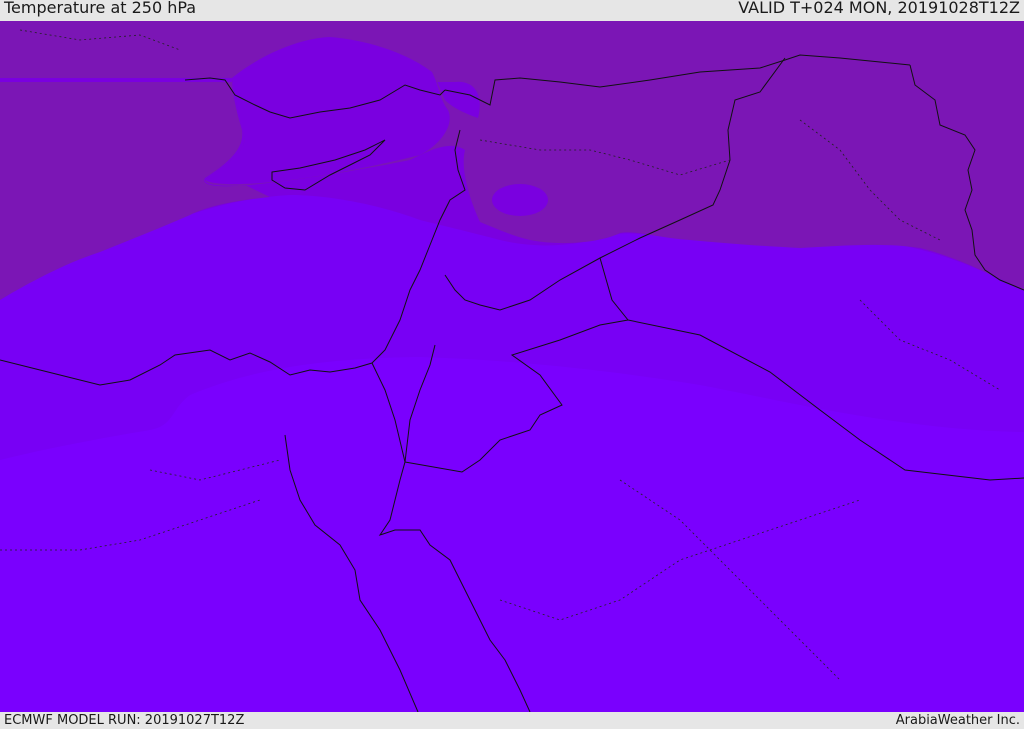 The image size is (1024, 729). What do you see at coordinates (879, 8) in the screenshot?
I see `valid-time: VALID T+024 MON, 20191028T12Z` at bounding box center [879, 8].